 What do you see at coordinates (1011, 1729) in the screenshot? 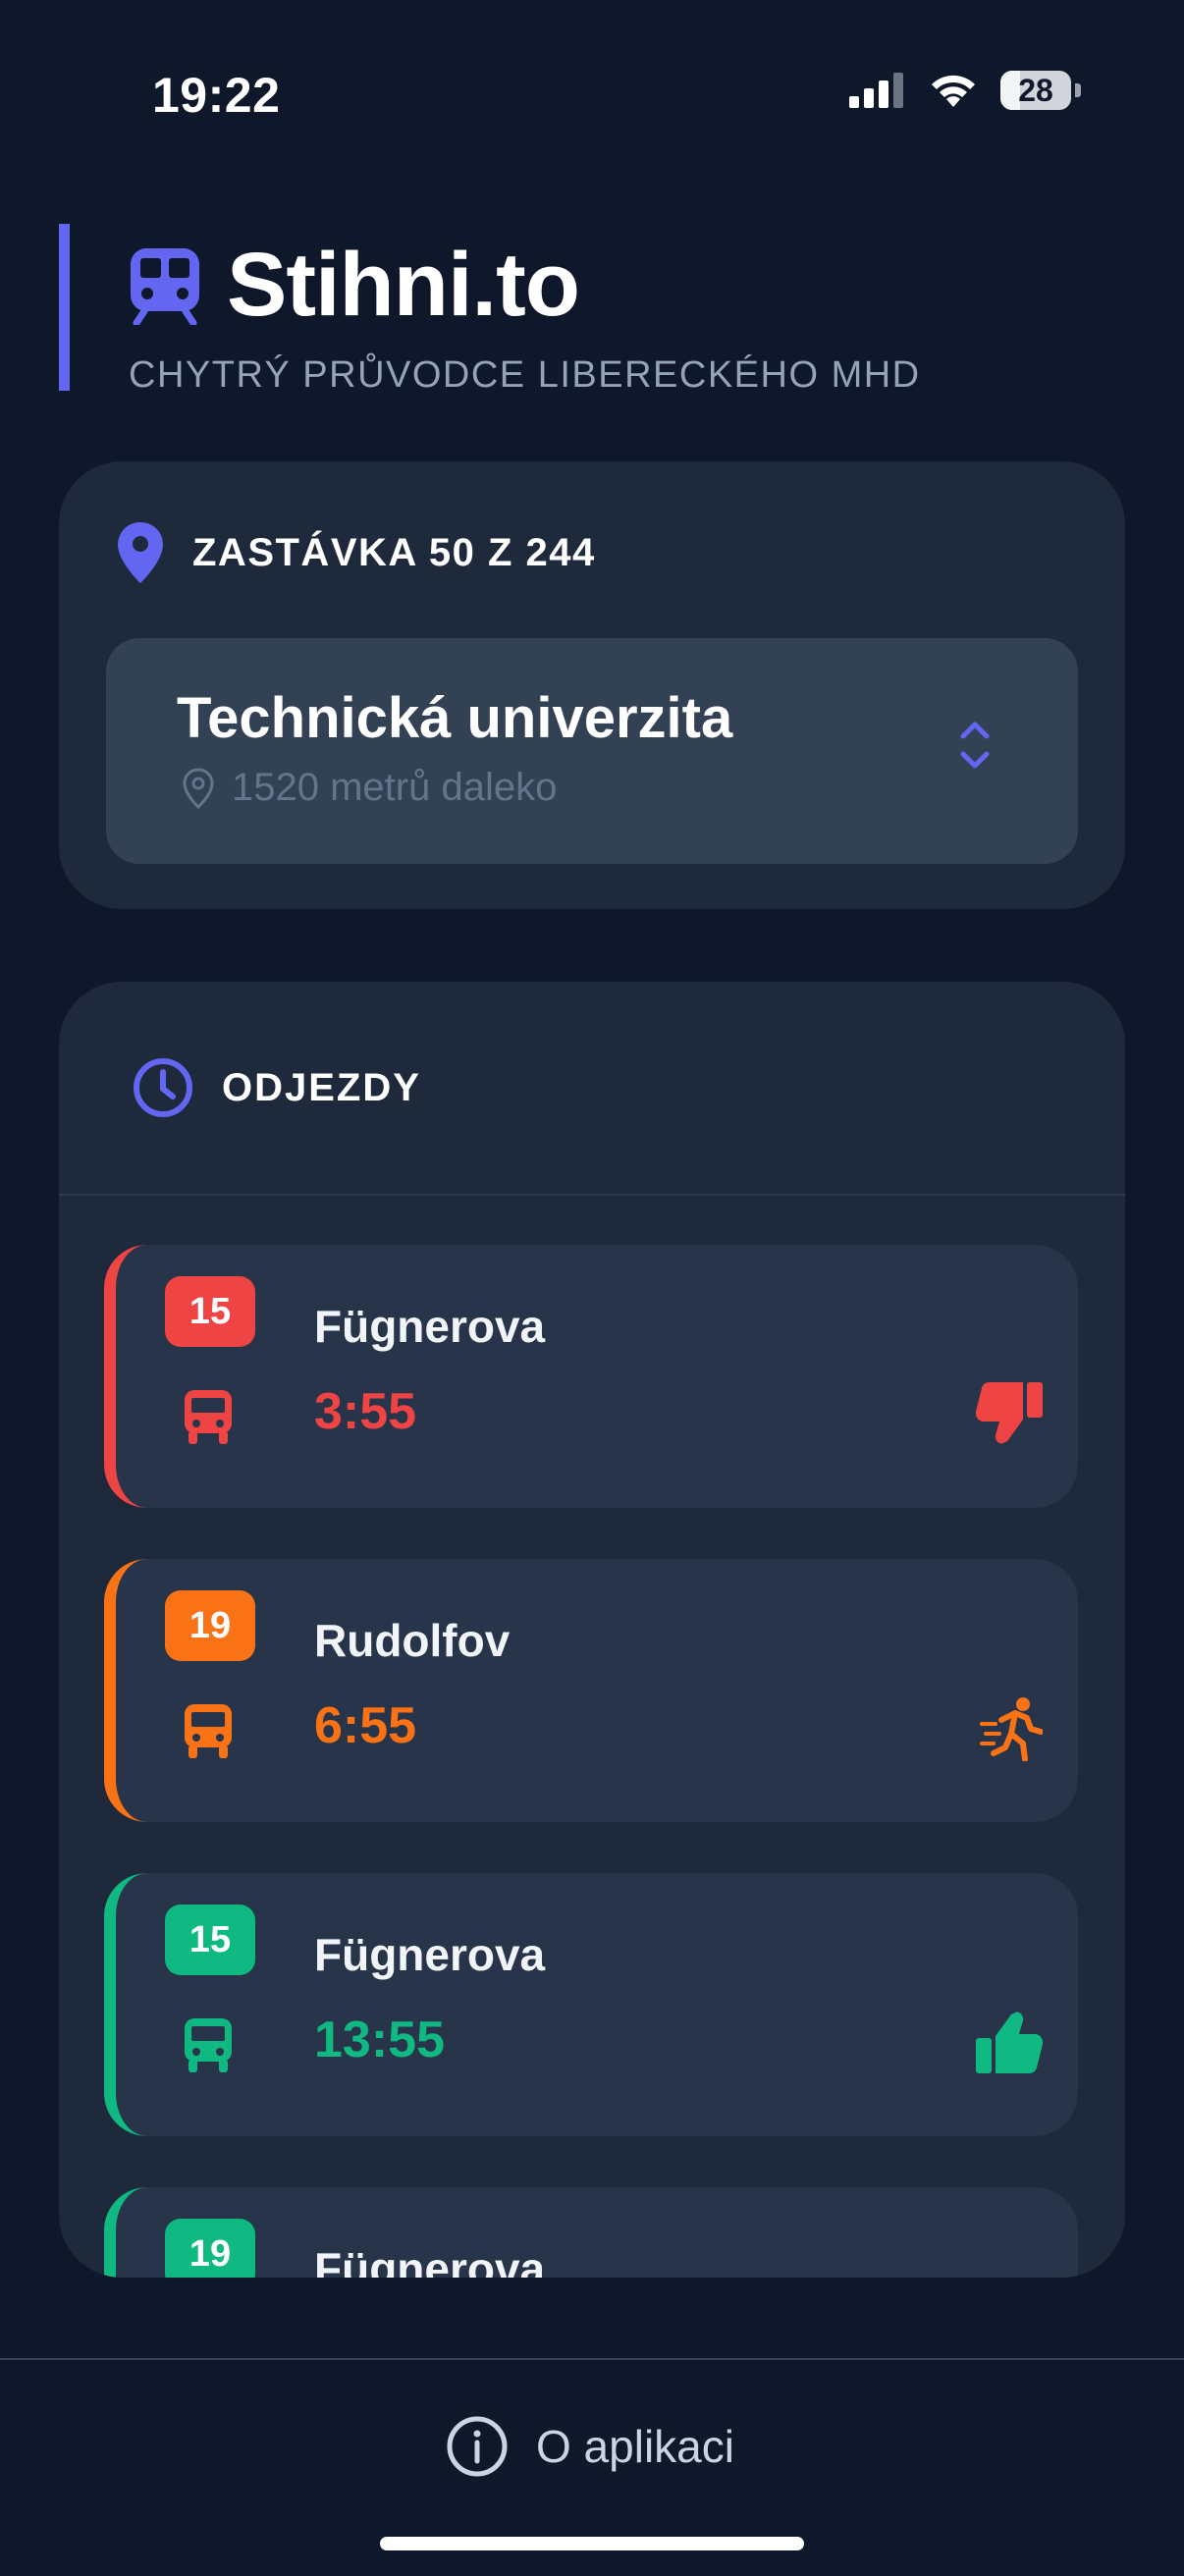
I see `running-person-icon` at bounding box center [1011, 1729].